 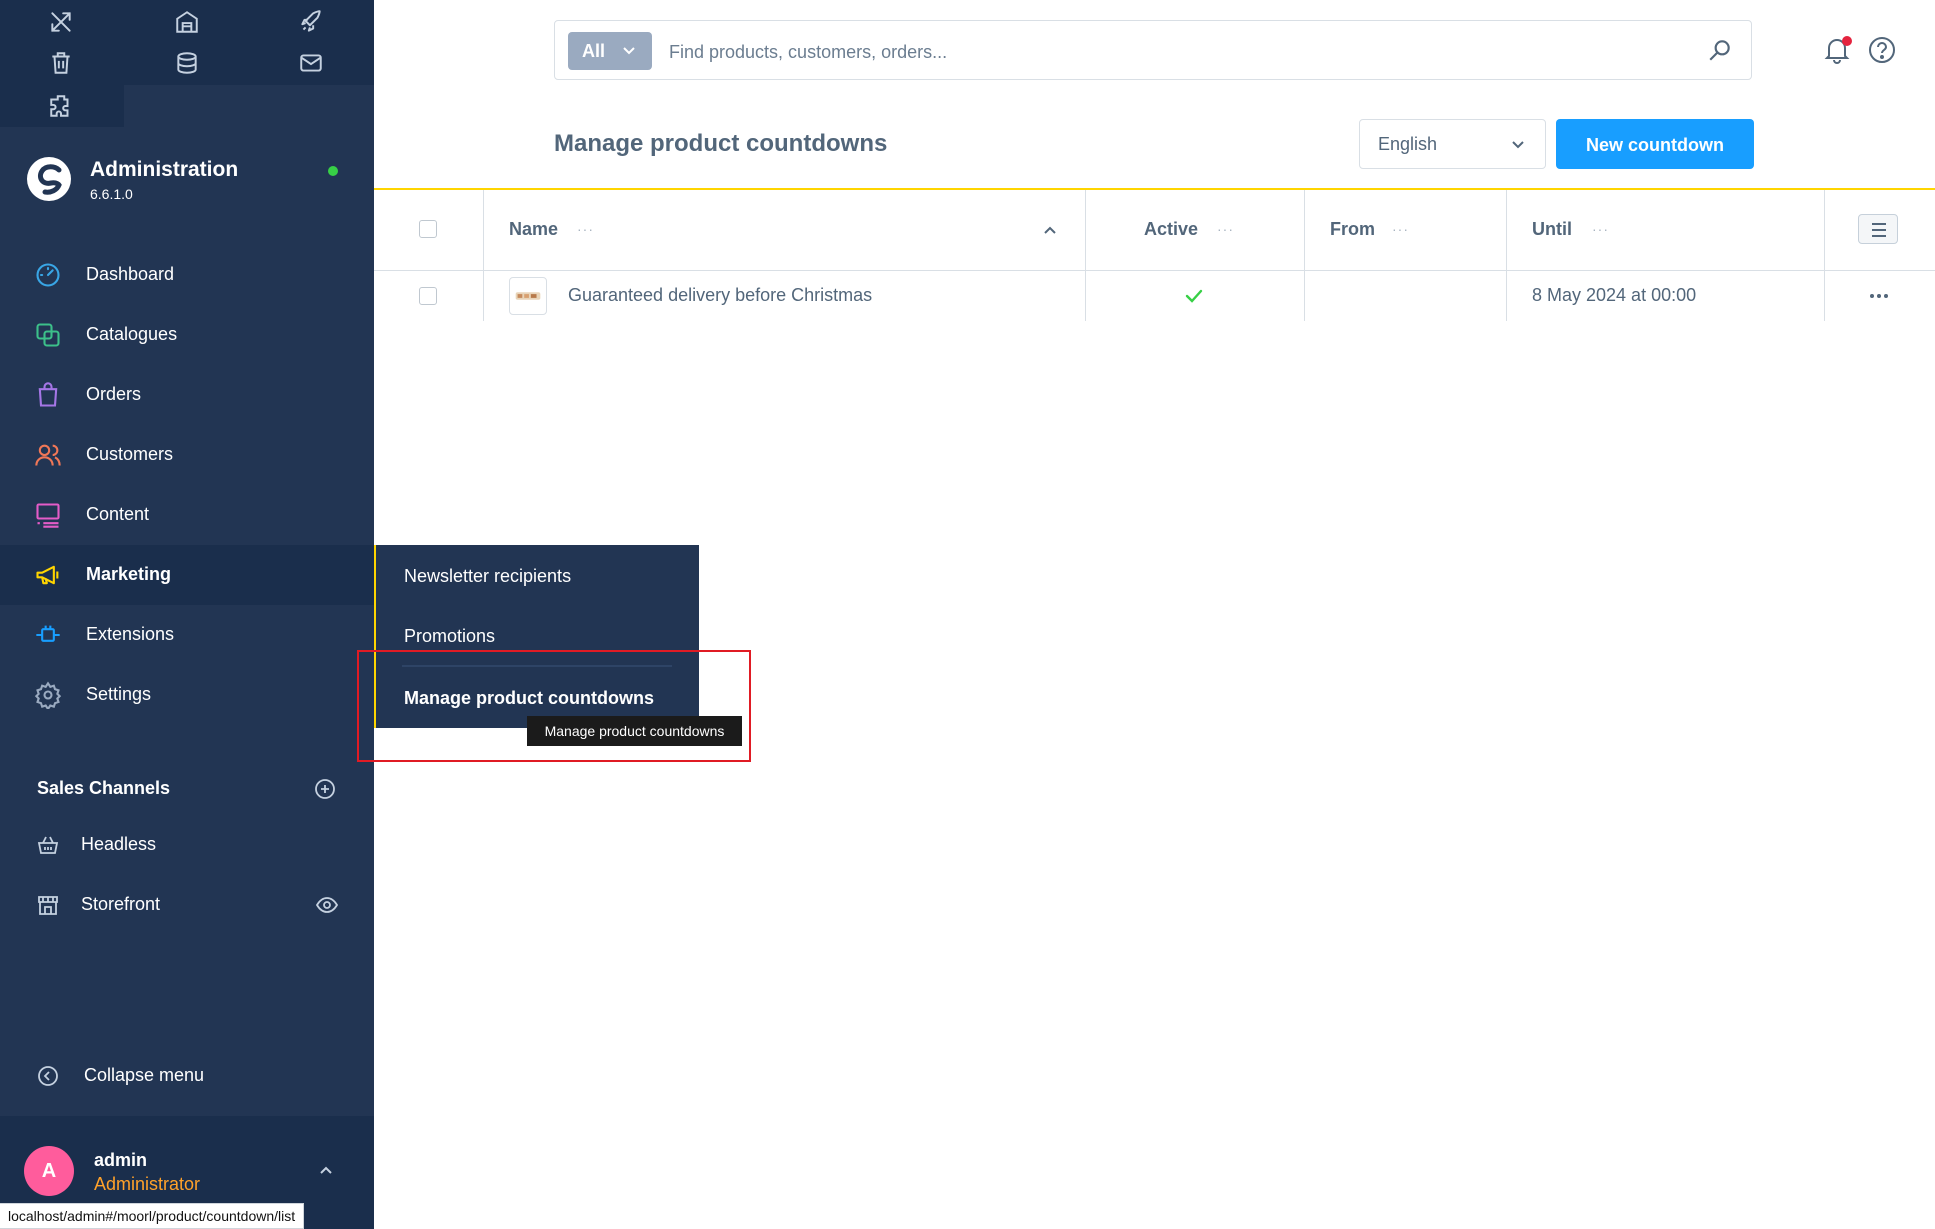 What do you see at coordinates (147, 1184) in the screenshot?
I see `user-role: Administrator` at bounding box center [147, 1184].